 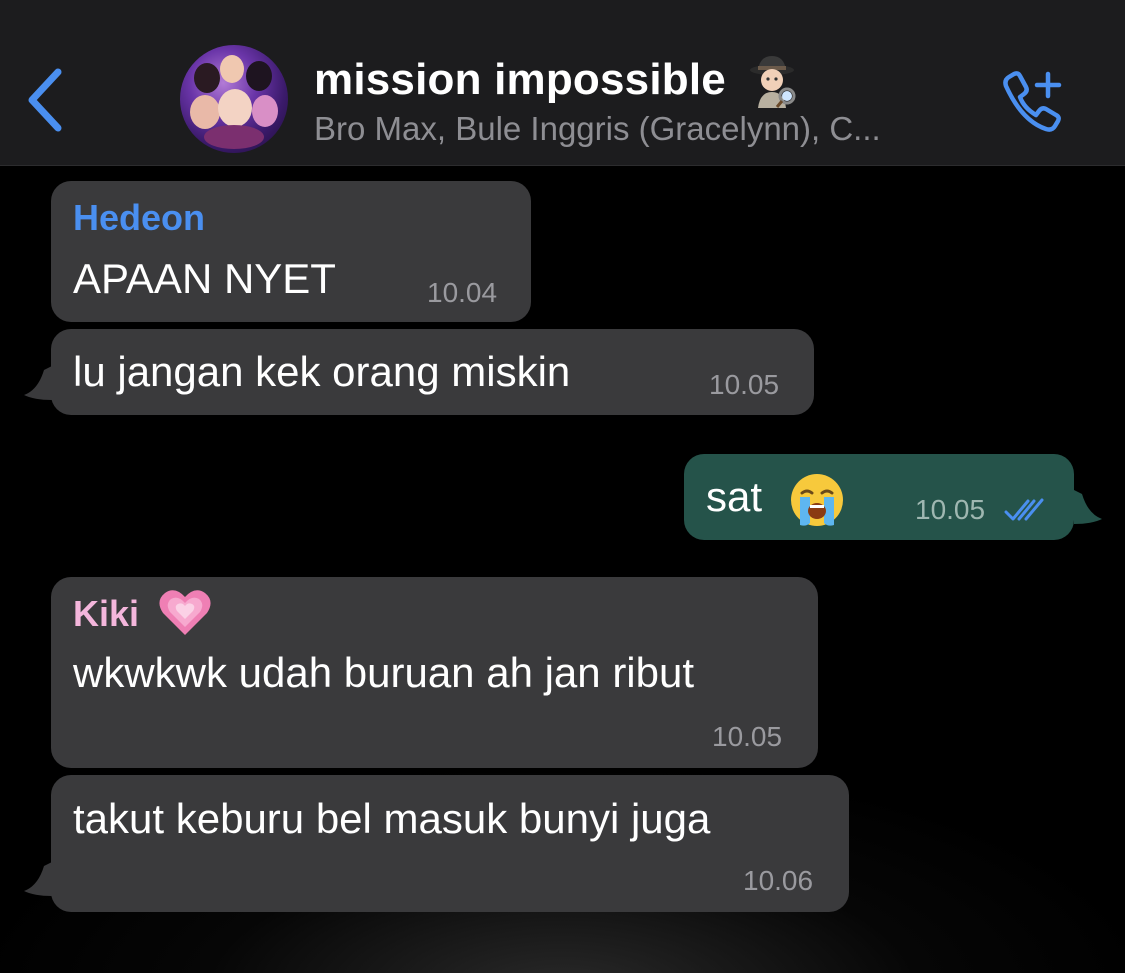 I want to click on message-bubble-incoming: lu jangan kek orang miskin 10.05, so click(x=432, y=372).